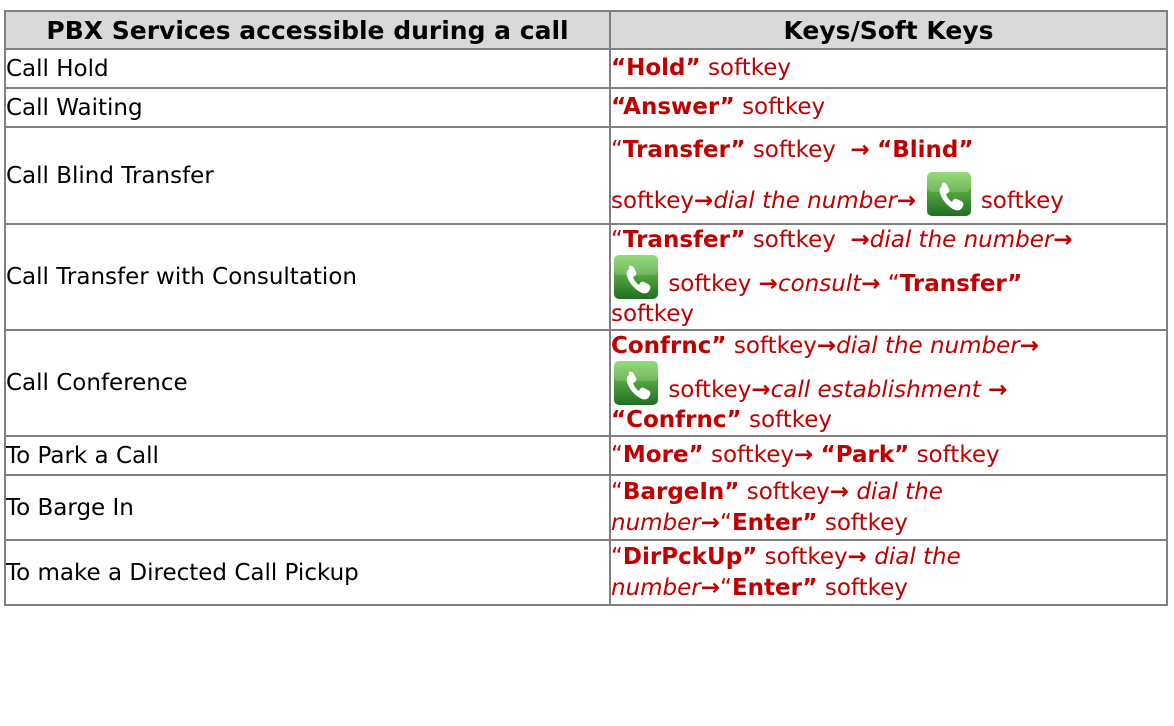 The image size is (1174, 726). I want to click on service-cell: To Park a Call, so click(307, 455).